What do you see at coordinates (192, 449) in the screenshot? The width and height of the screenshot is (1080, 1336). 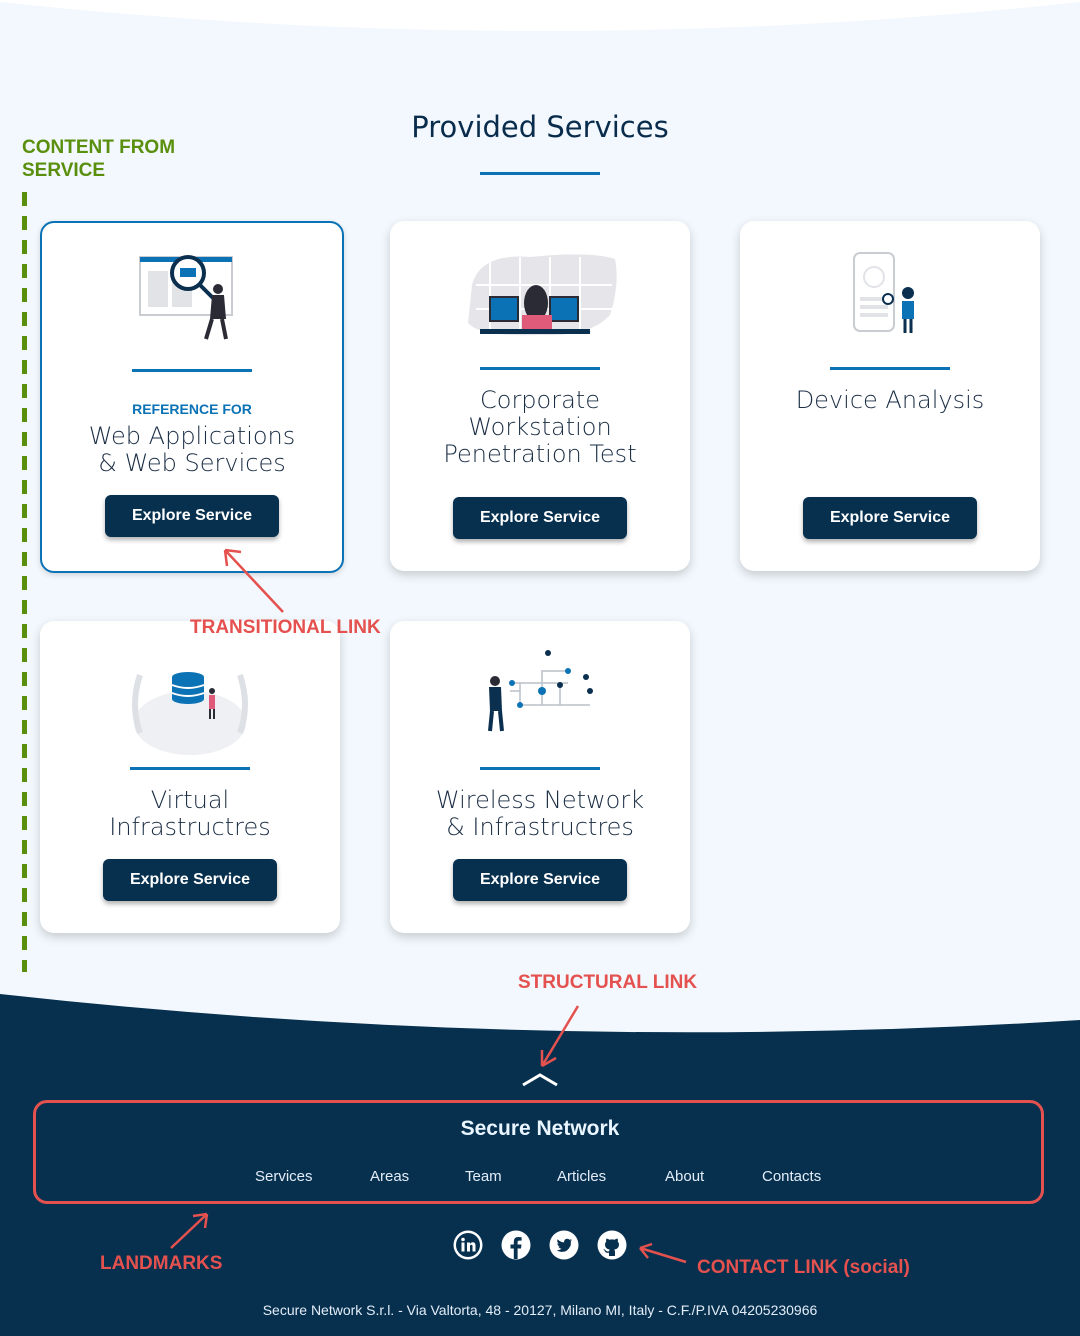 I see `service-title: Web Applications & Web Services` at bounding box center [192, 449].